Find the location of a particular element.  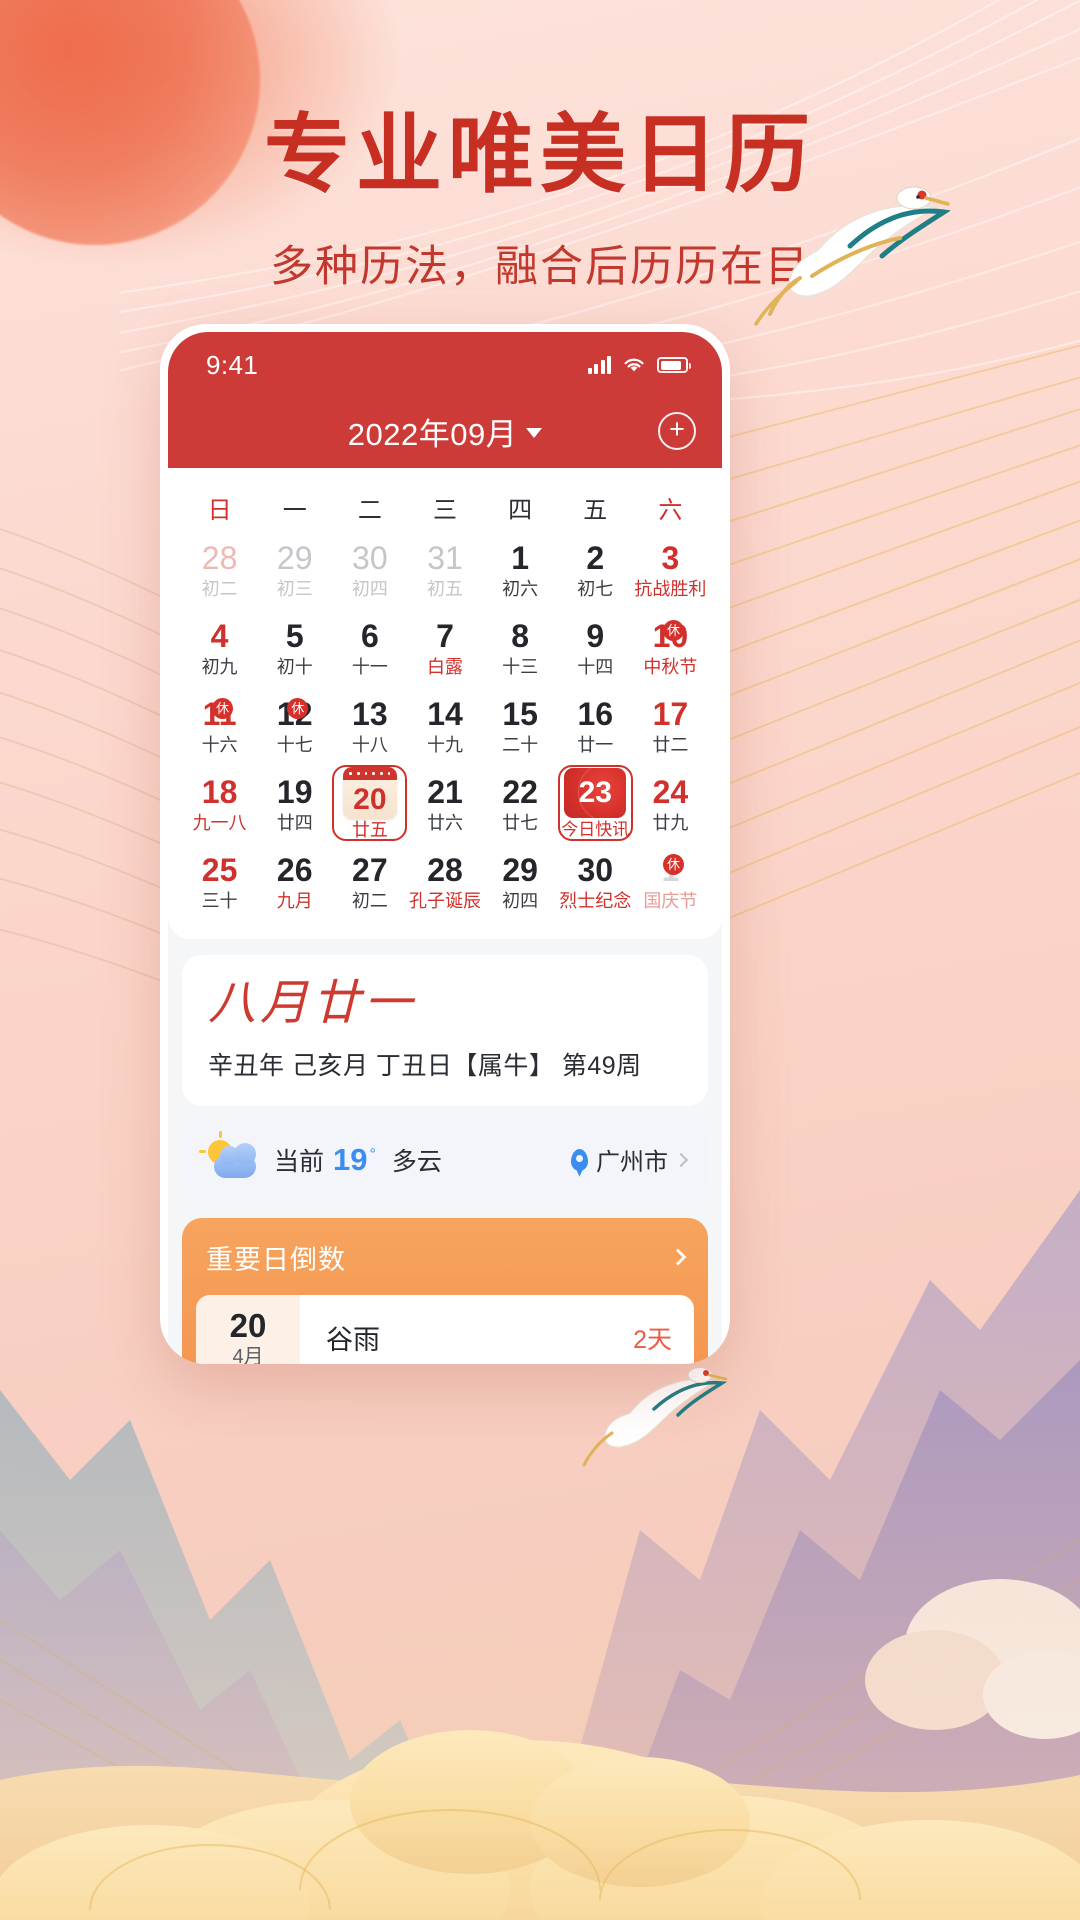

day-lunar-label: 初九 is located at coordinates (219, 666).